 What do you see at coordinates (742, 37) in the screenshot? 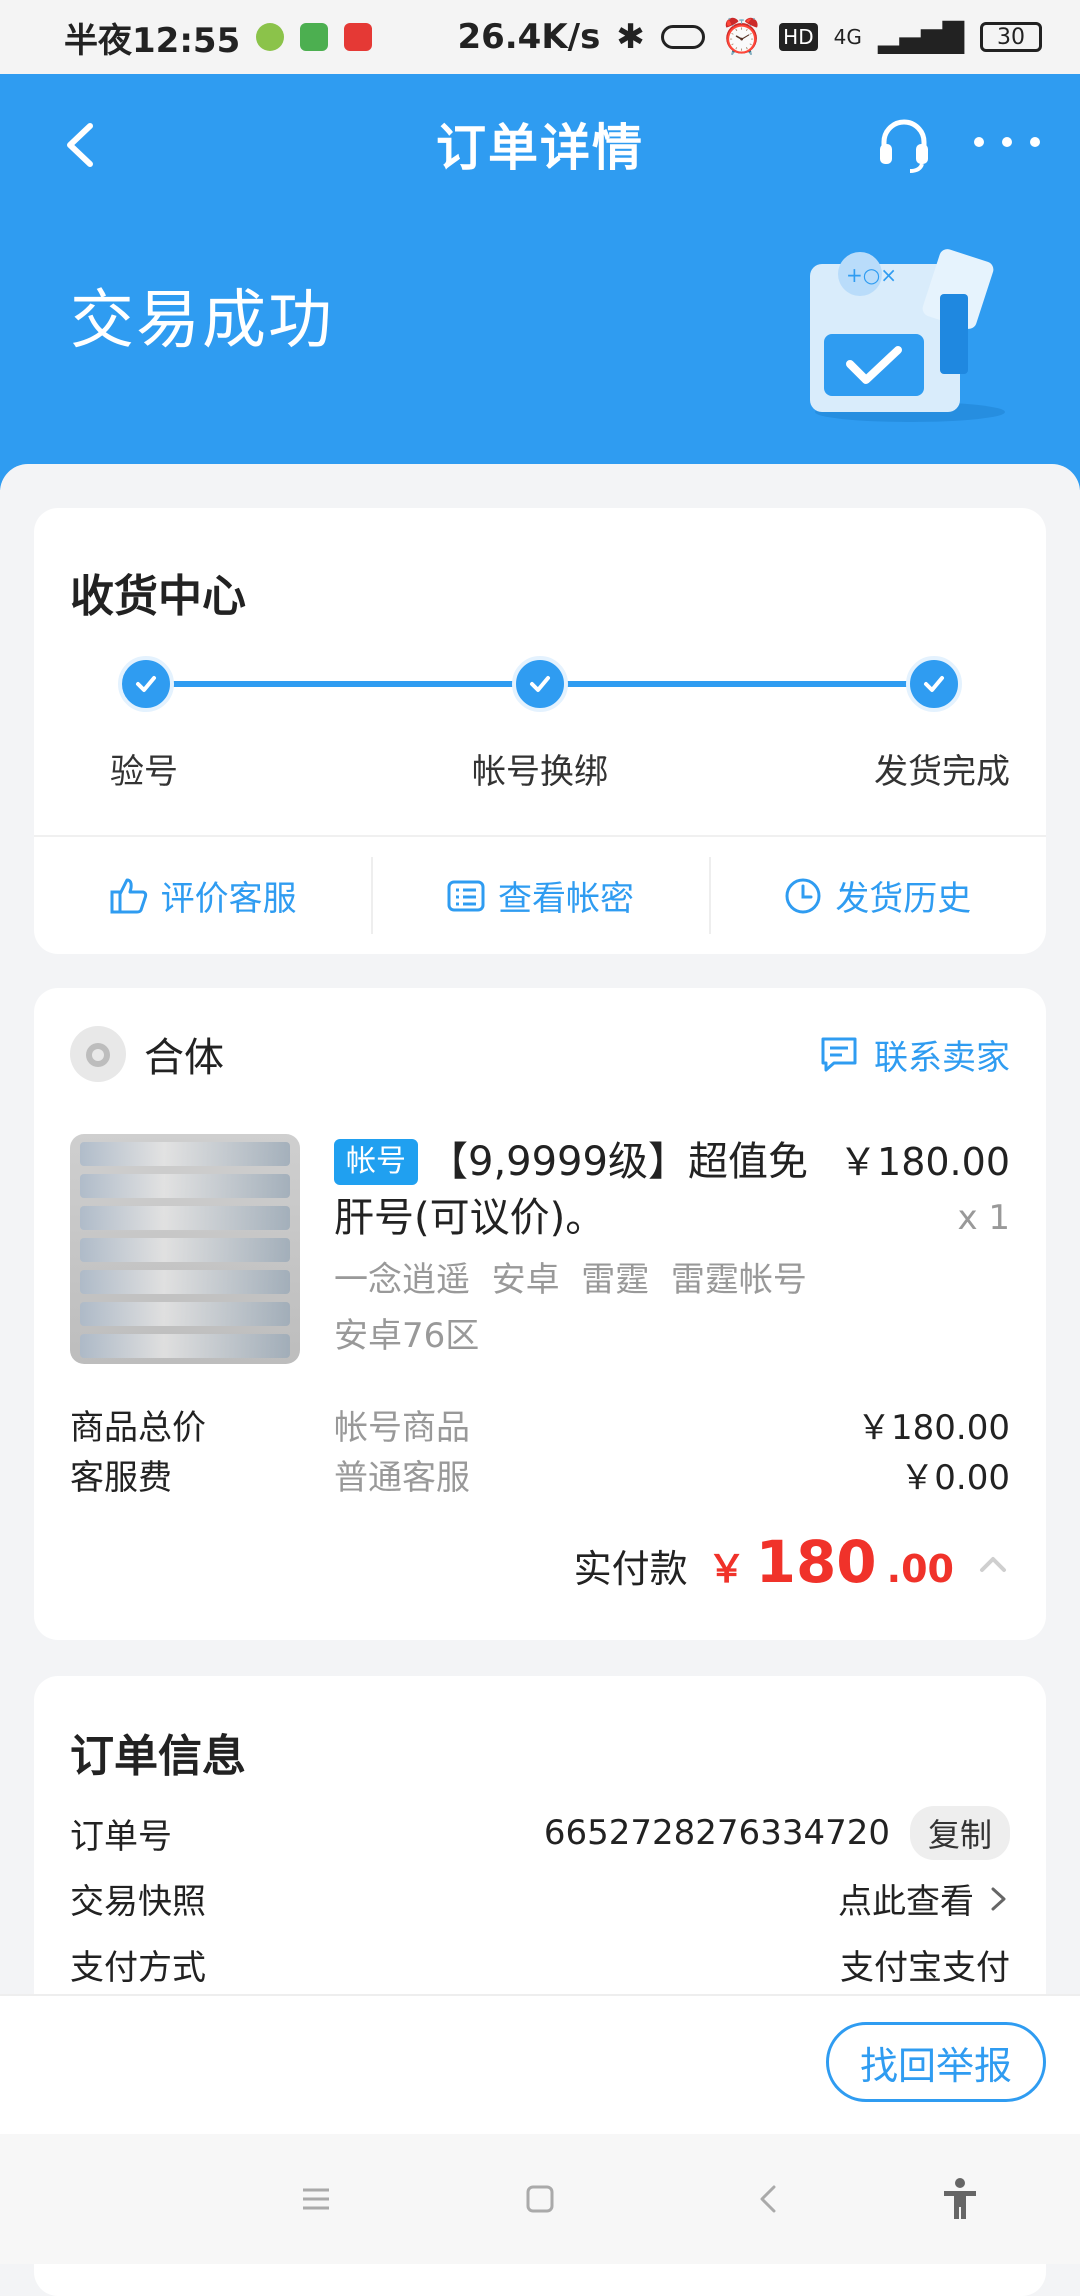
I see `alarm-icon: ⏰` at bounding box center [742, 37].